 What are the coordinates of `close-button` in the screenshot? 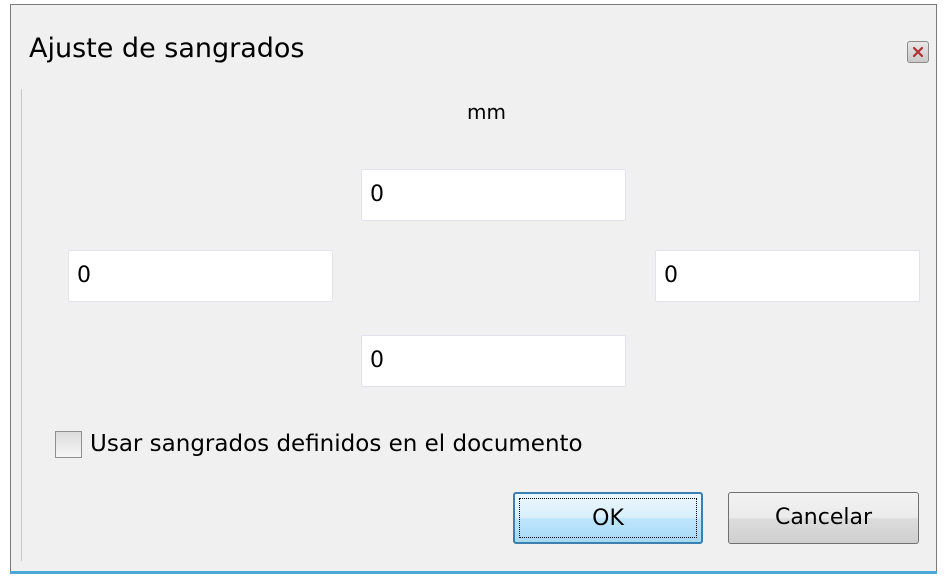 It's located at (918, 52).